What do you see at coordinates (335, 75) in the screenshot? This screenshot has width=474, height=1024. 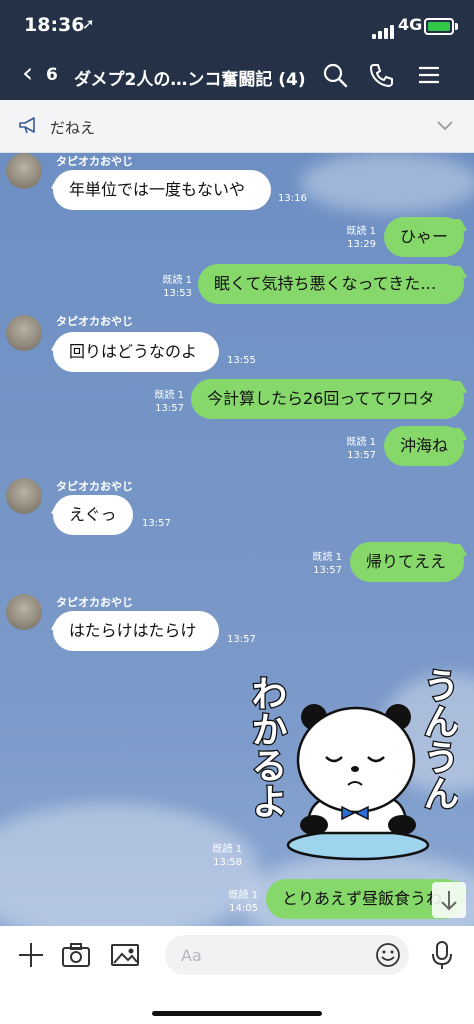 I see `search-icon` at bounding box center [335, 75].